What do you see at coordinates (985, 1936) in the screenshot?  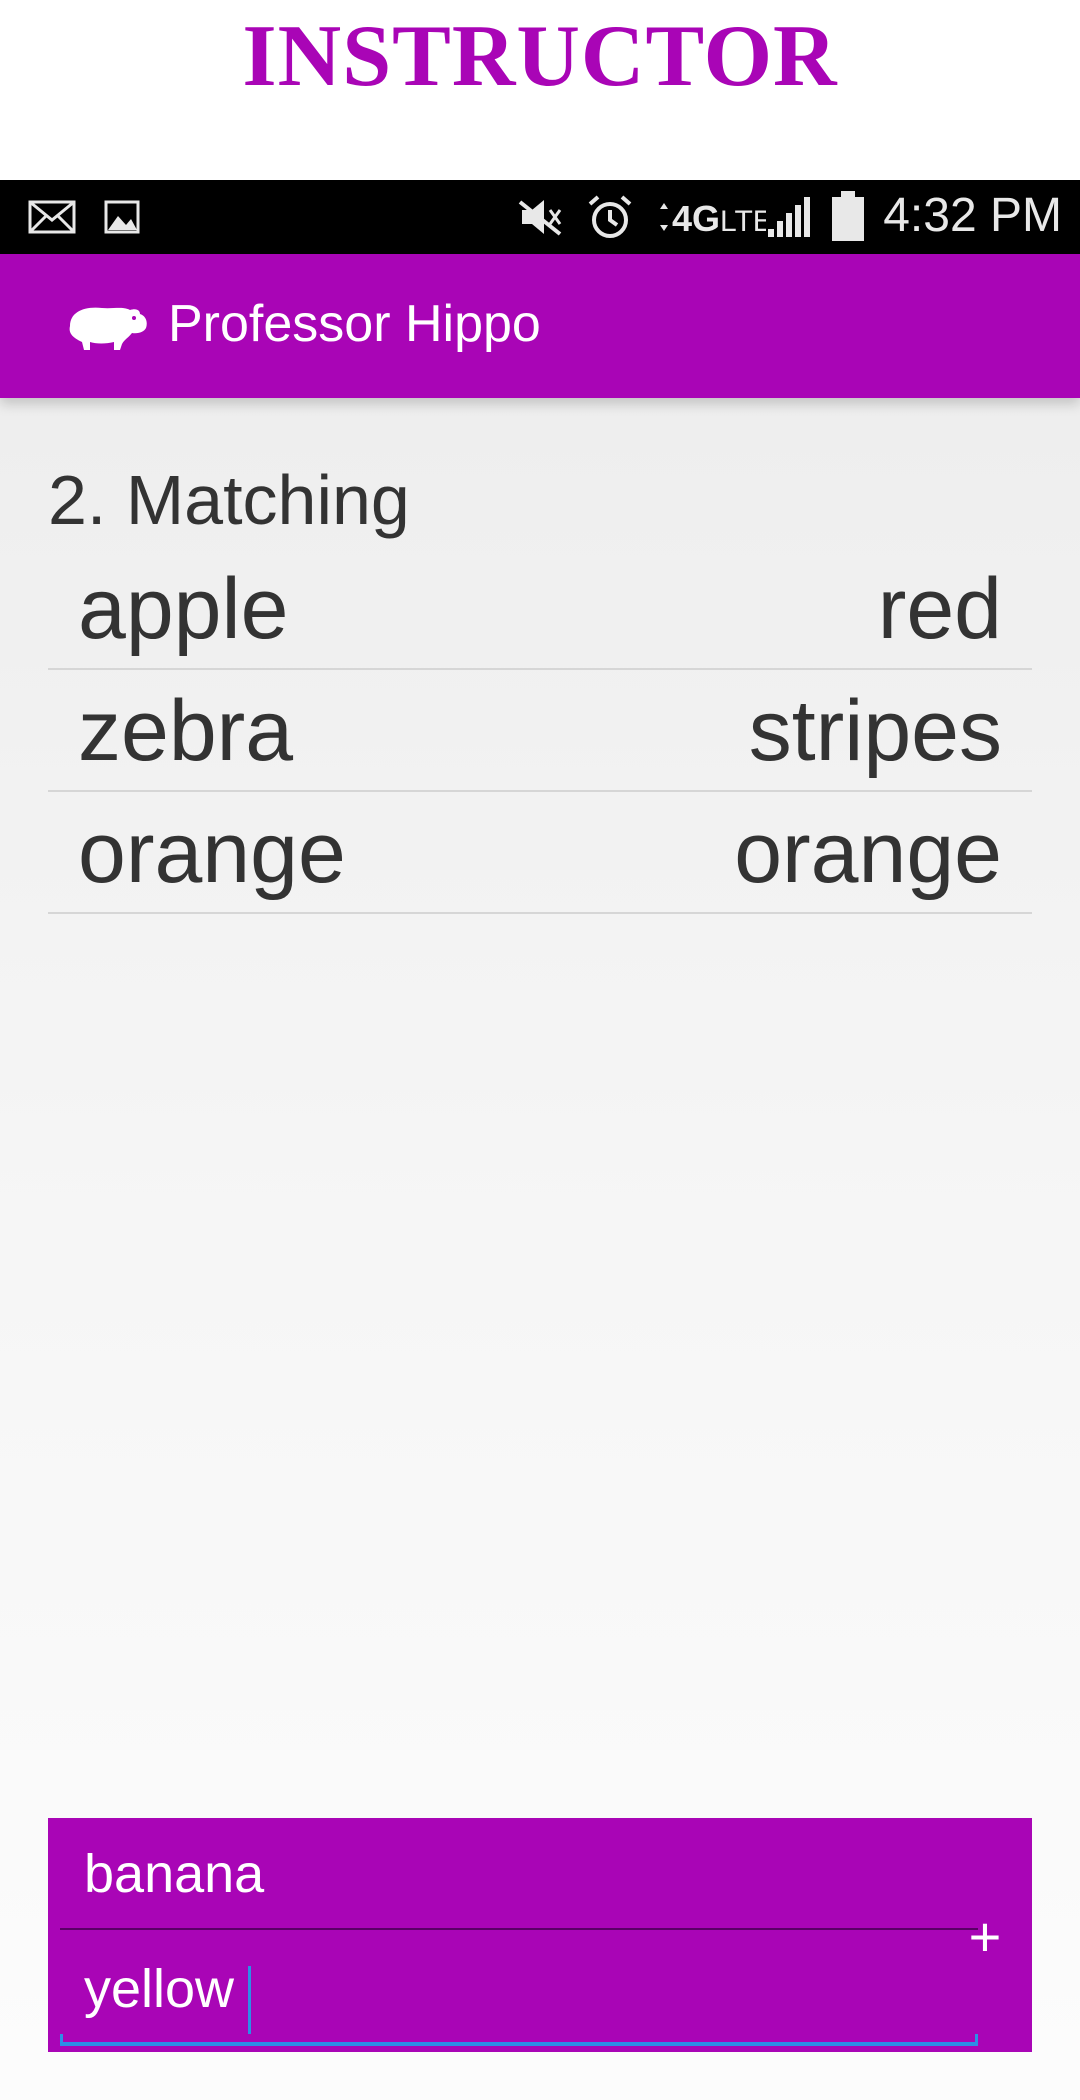 I see `add-pair-button: +` at bounding box center [985, 1936].